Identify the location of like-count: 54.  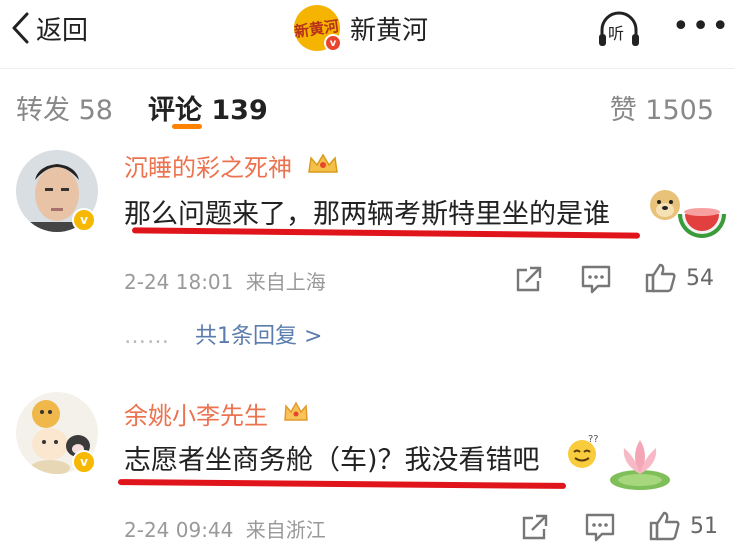
(700, 278).